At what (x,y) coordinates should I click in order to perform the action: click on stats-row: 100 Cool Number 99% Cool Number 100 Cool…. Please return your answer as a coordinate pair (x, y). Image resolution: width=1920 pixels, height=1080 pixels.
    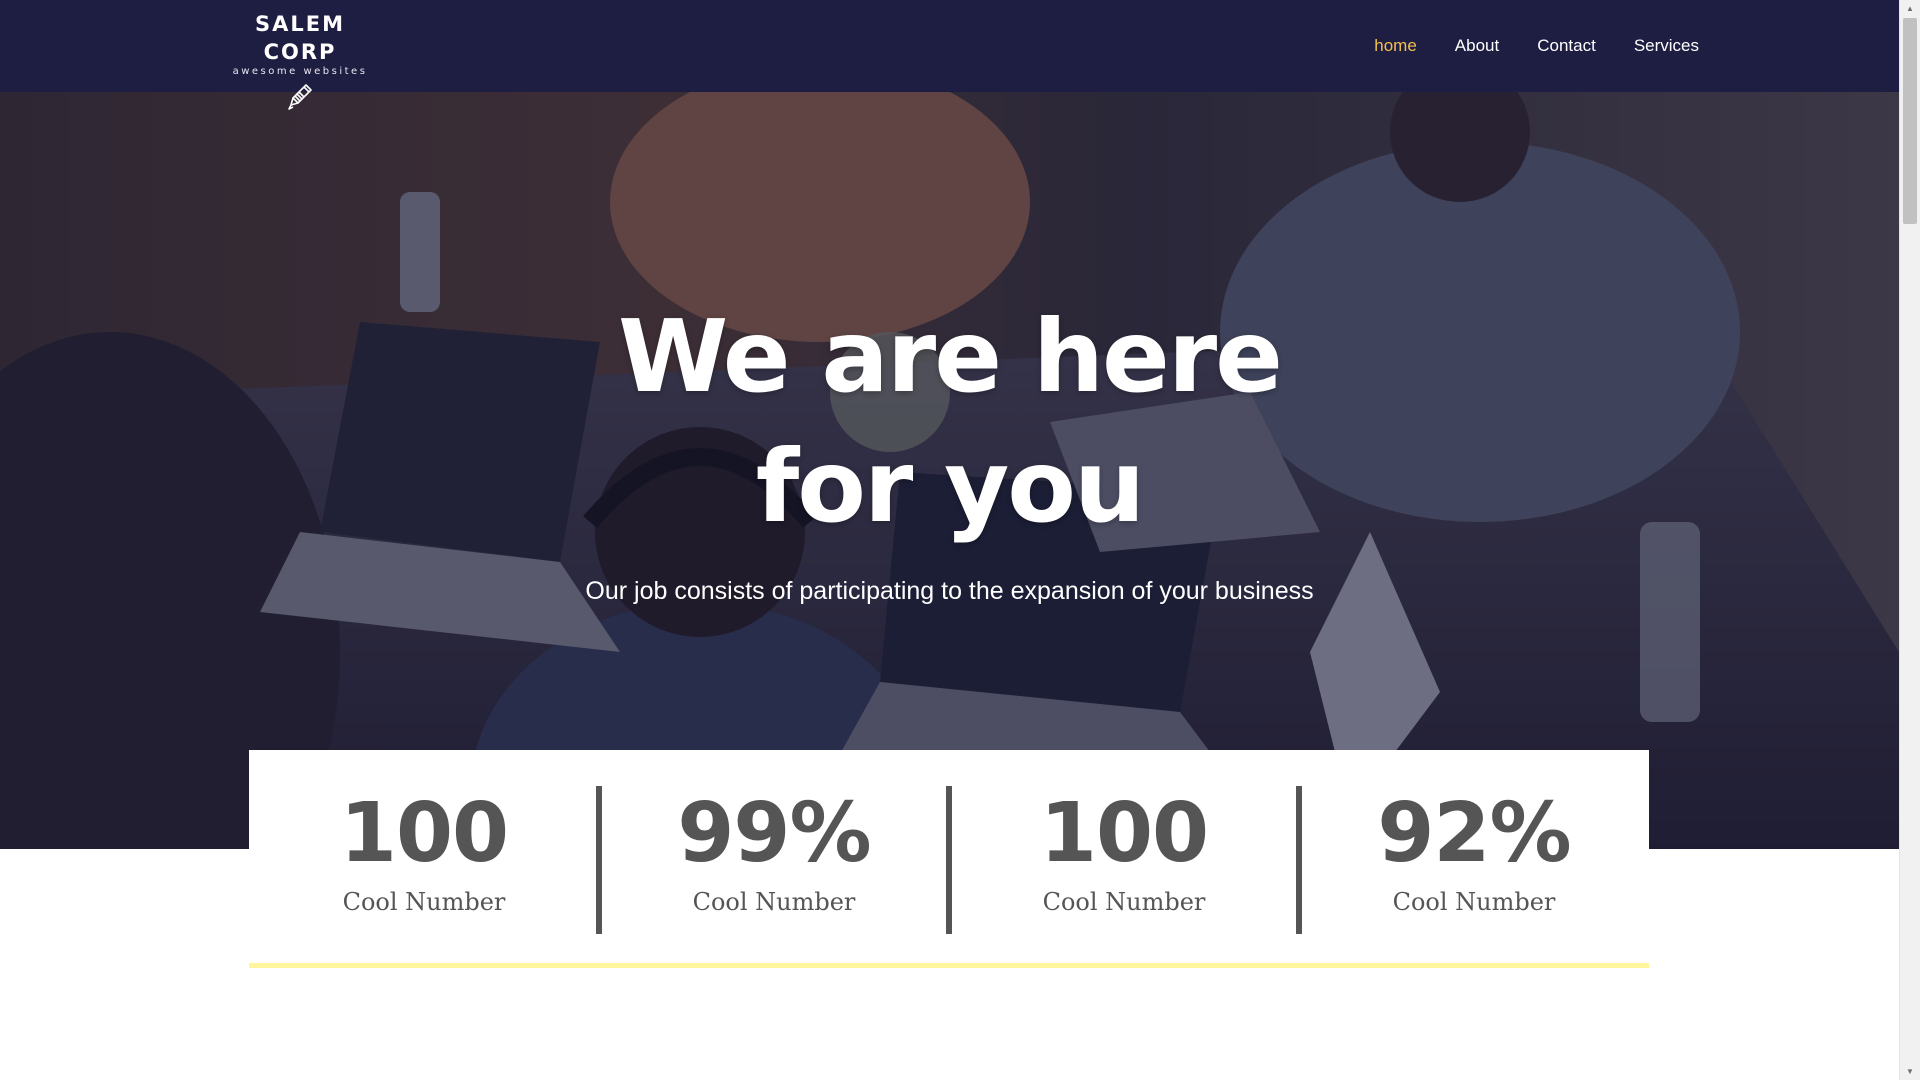
    Looking at the image, I should click on (949, 860).